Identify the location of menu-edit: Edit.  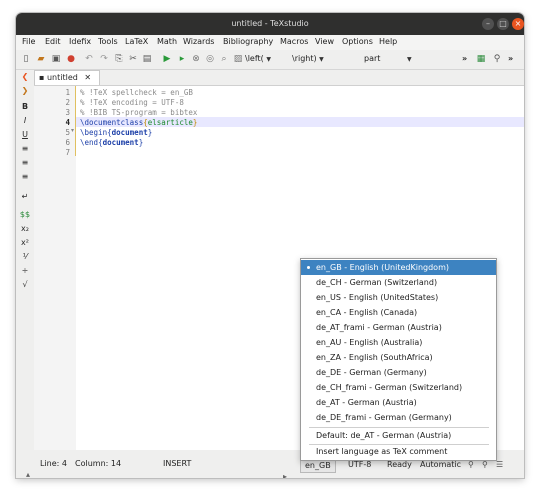
(53, 41).